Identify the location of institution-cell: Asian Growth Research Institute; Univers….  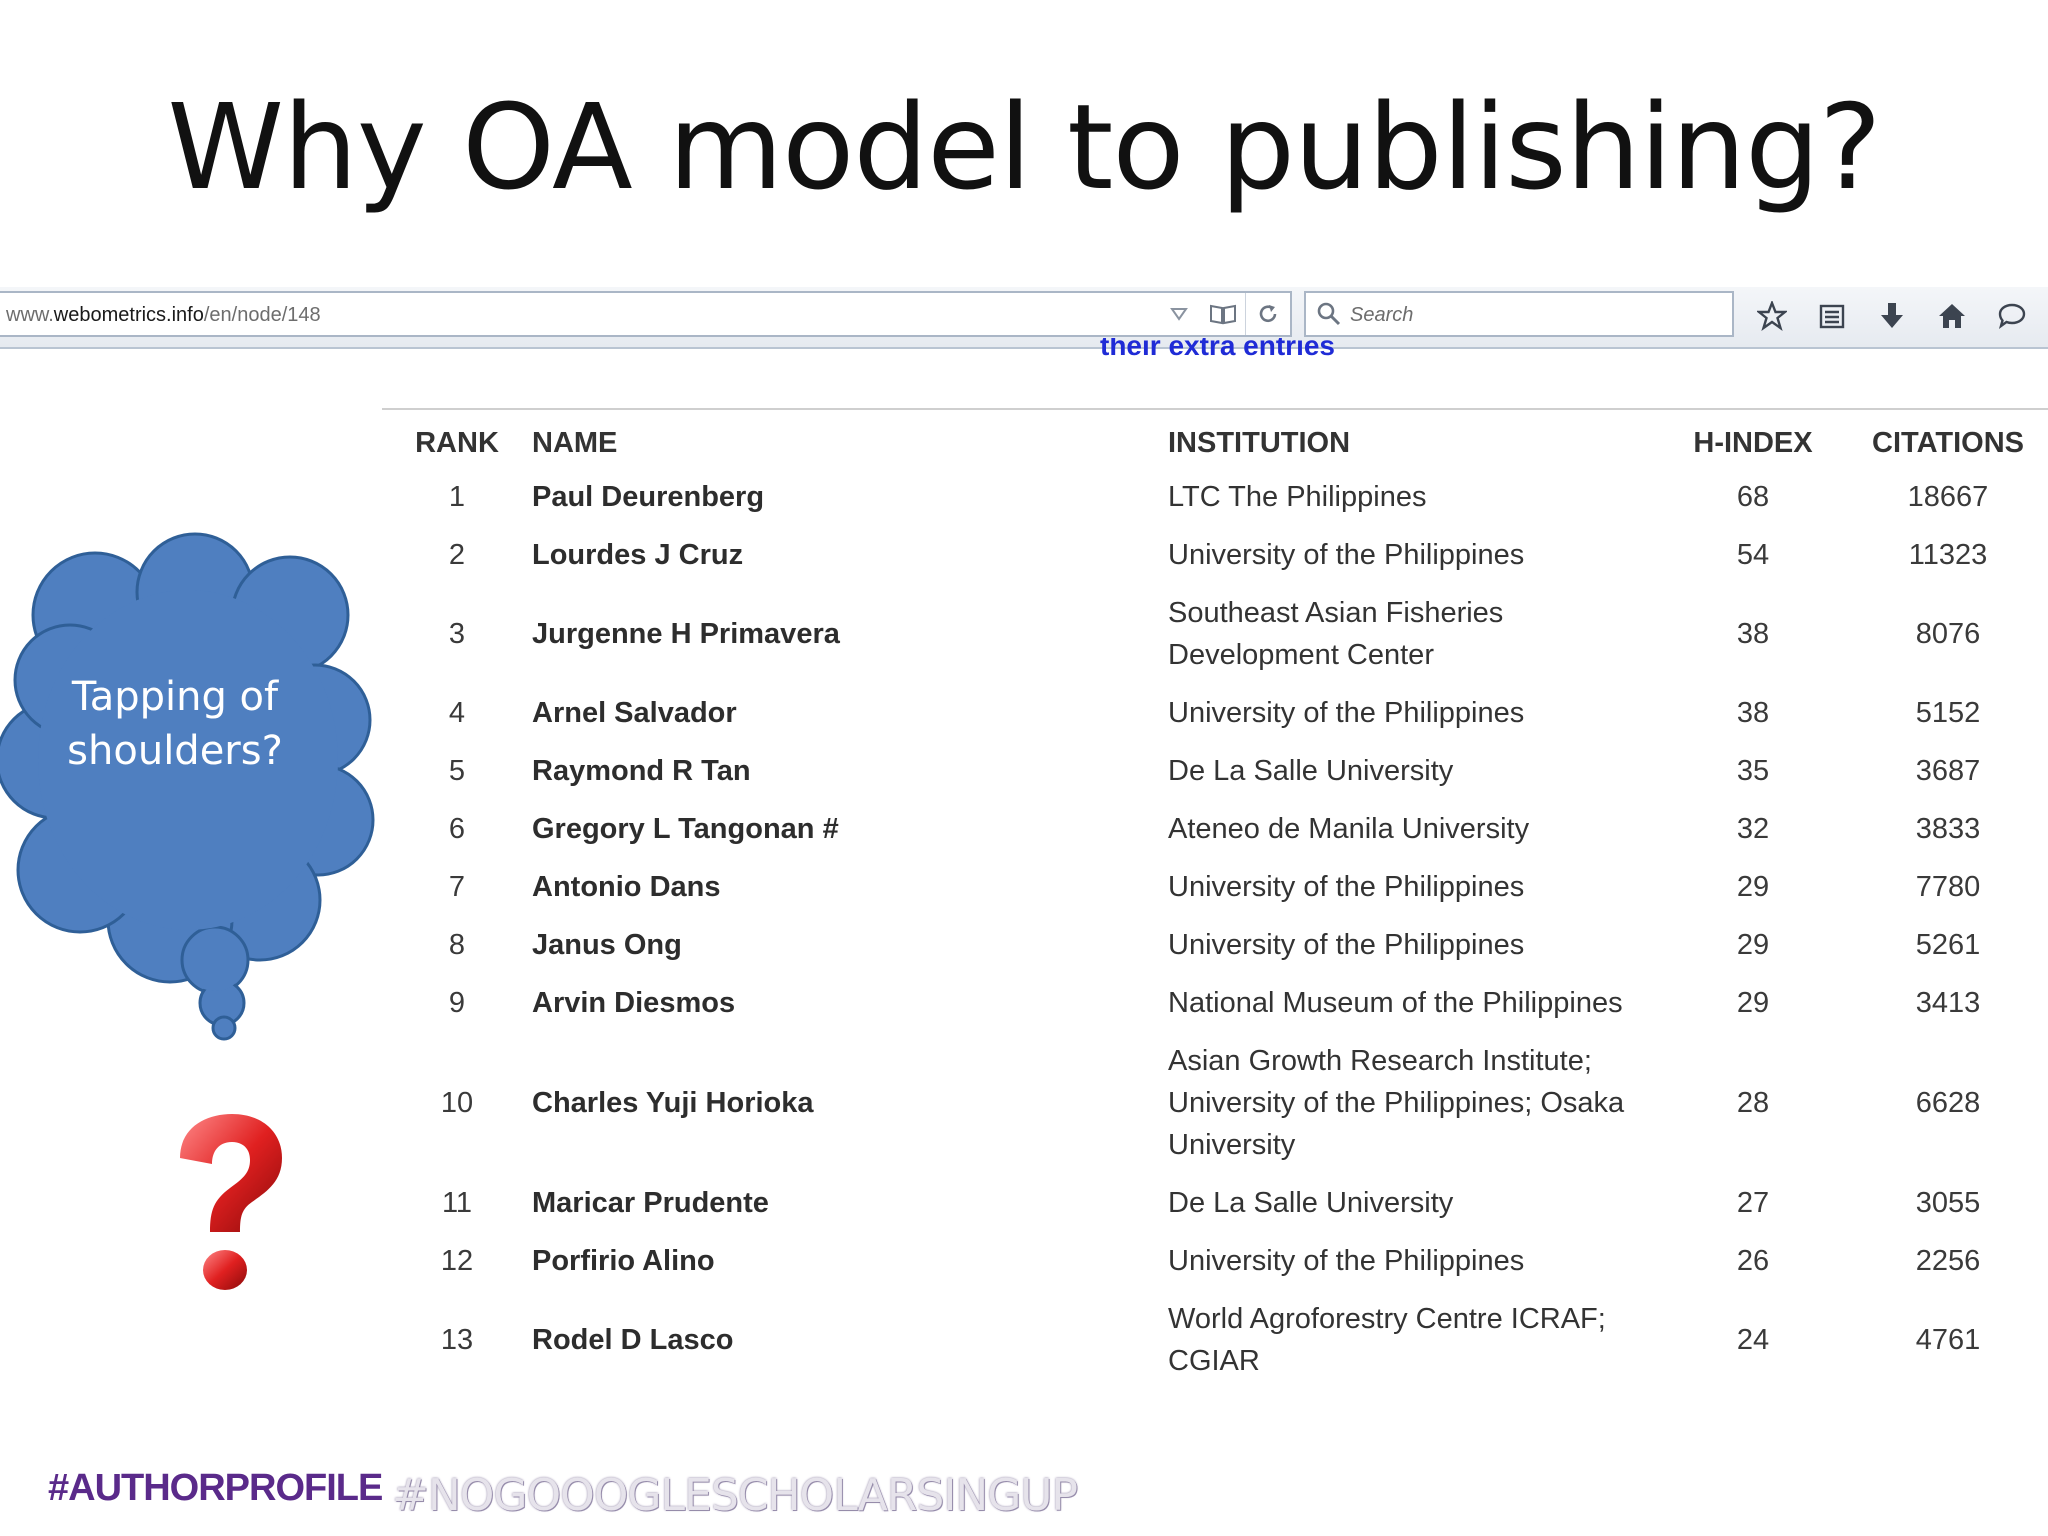
(1396, 1103).